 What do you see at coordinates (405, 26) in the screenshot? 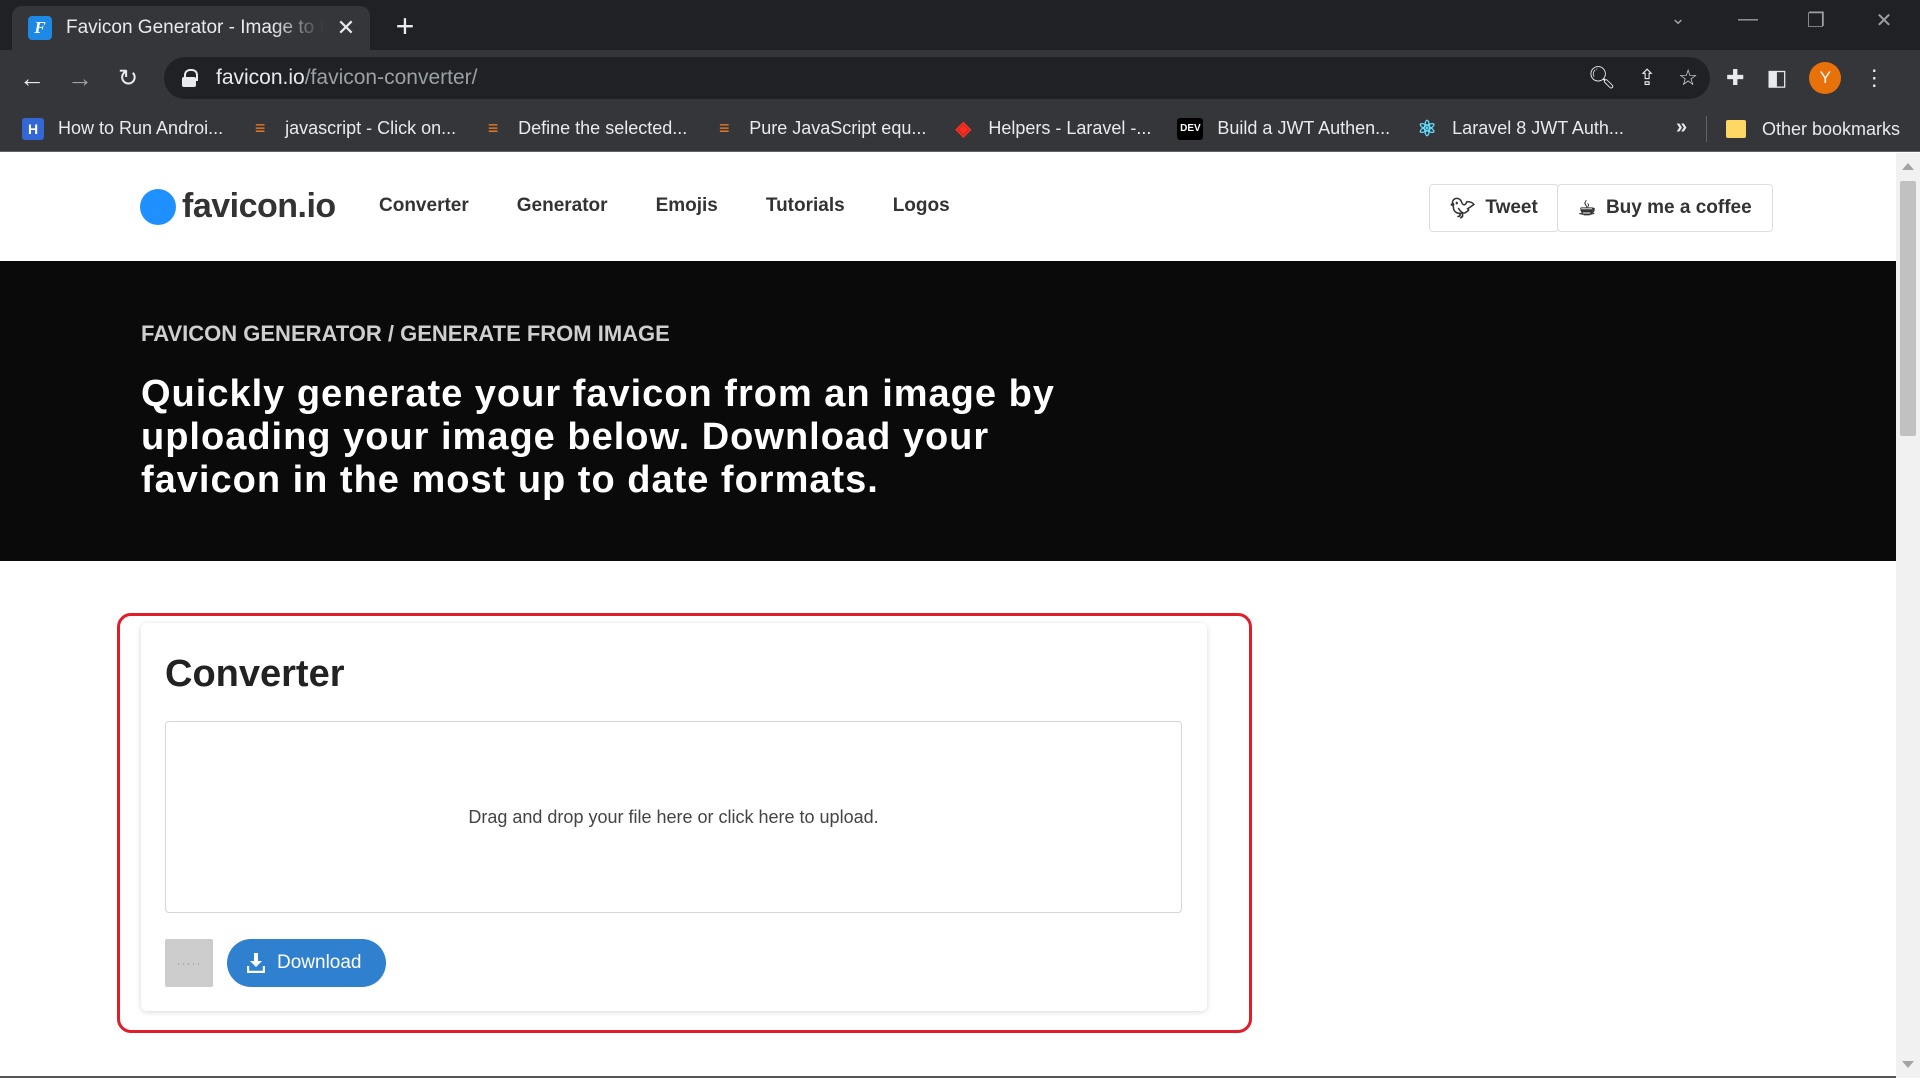
I see `new-tab-icon: +` at bounding box center [405, 26].